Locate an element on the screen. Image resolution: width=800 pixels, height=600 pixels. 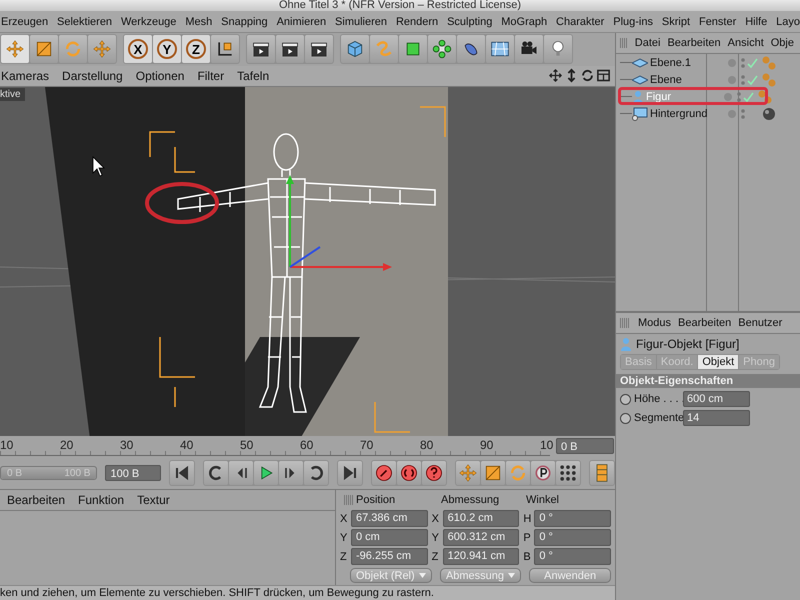
menu-item: Optionen is located at coordinates (159, 75).